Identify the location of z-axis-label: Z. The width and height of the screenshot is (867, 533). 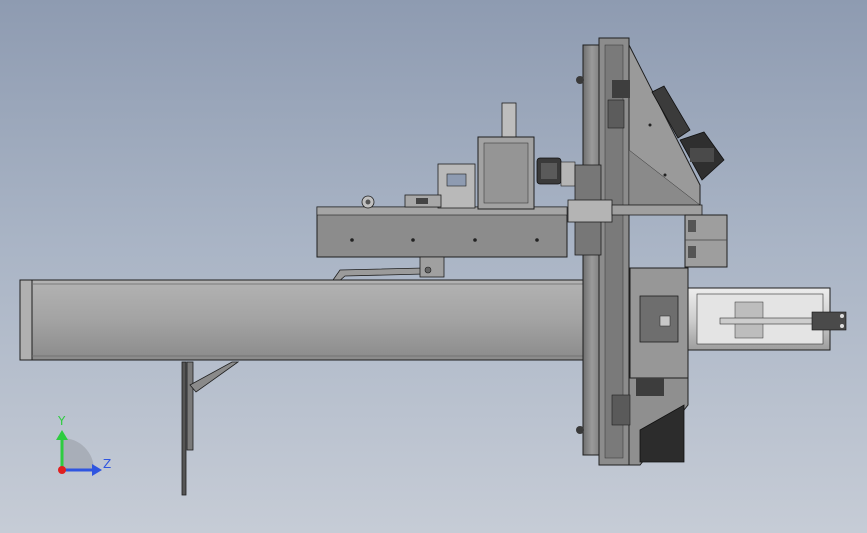
(107, 464).